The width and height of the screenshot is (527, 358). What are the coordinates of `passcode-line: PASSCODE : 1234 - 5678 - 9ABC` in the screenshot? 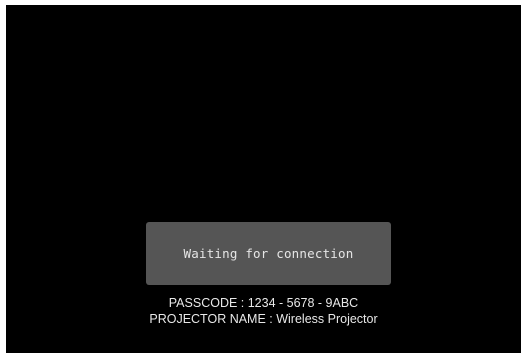 It's located at (263, 303).